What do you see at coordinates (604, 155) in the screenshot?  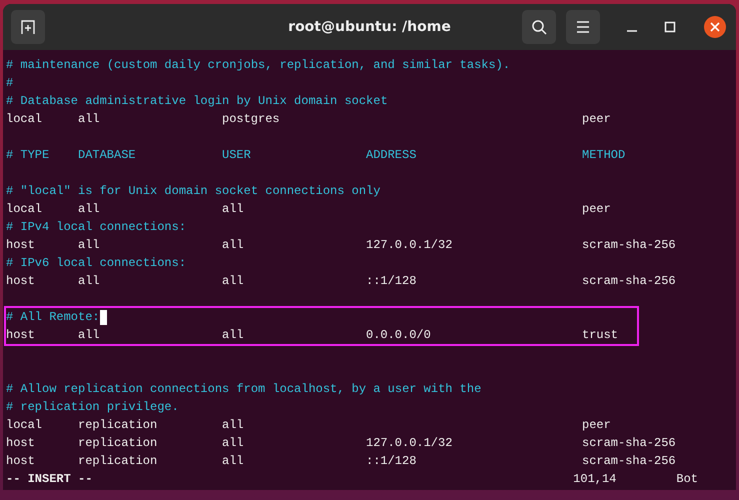 I see `column-heading: METHOD` at bounding box center [604, 155].